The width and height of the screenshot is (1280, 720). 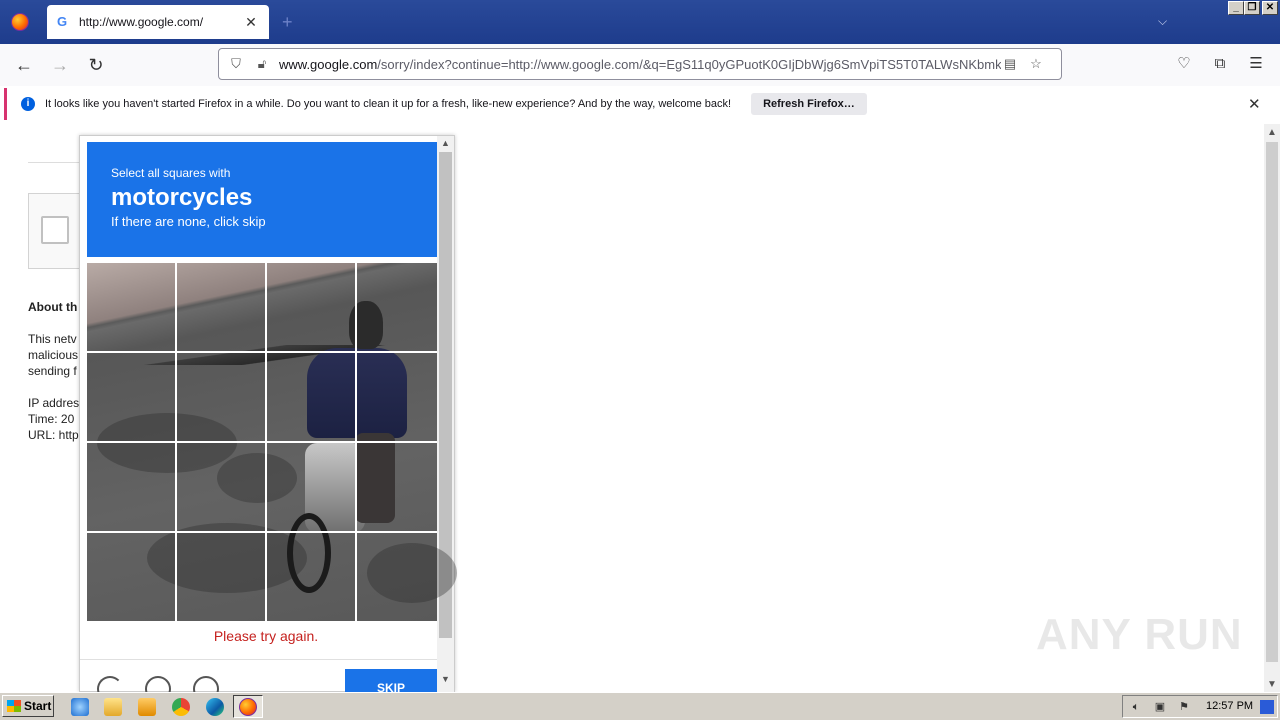 What do you see at coordinates (1136, 707) in the screenshot?
I see `volume-icon: 🔈︎` at bounding box center [1136, 707].